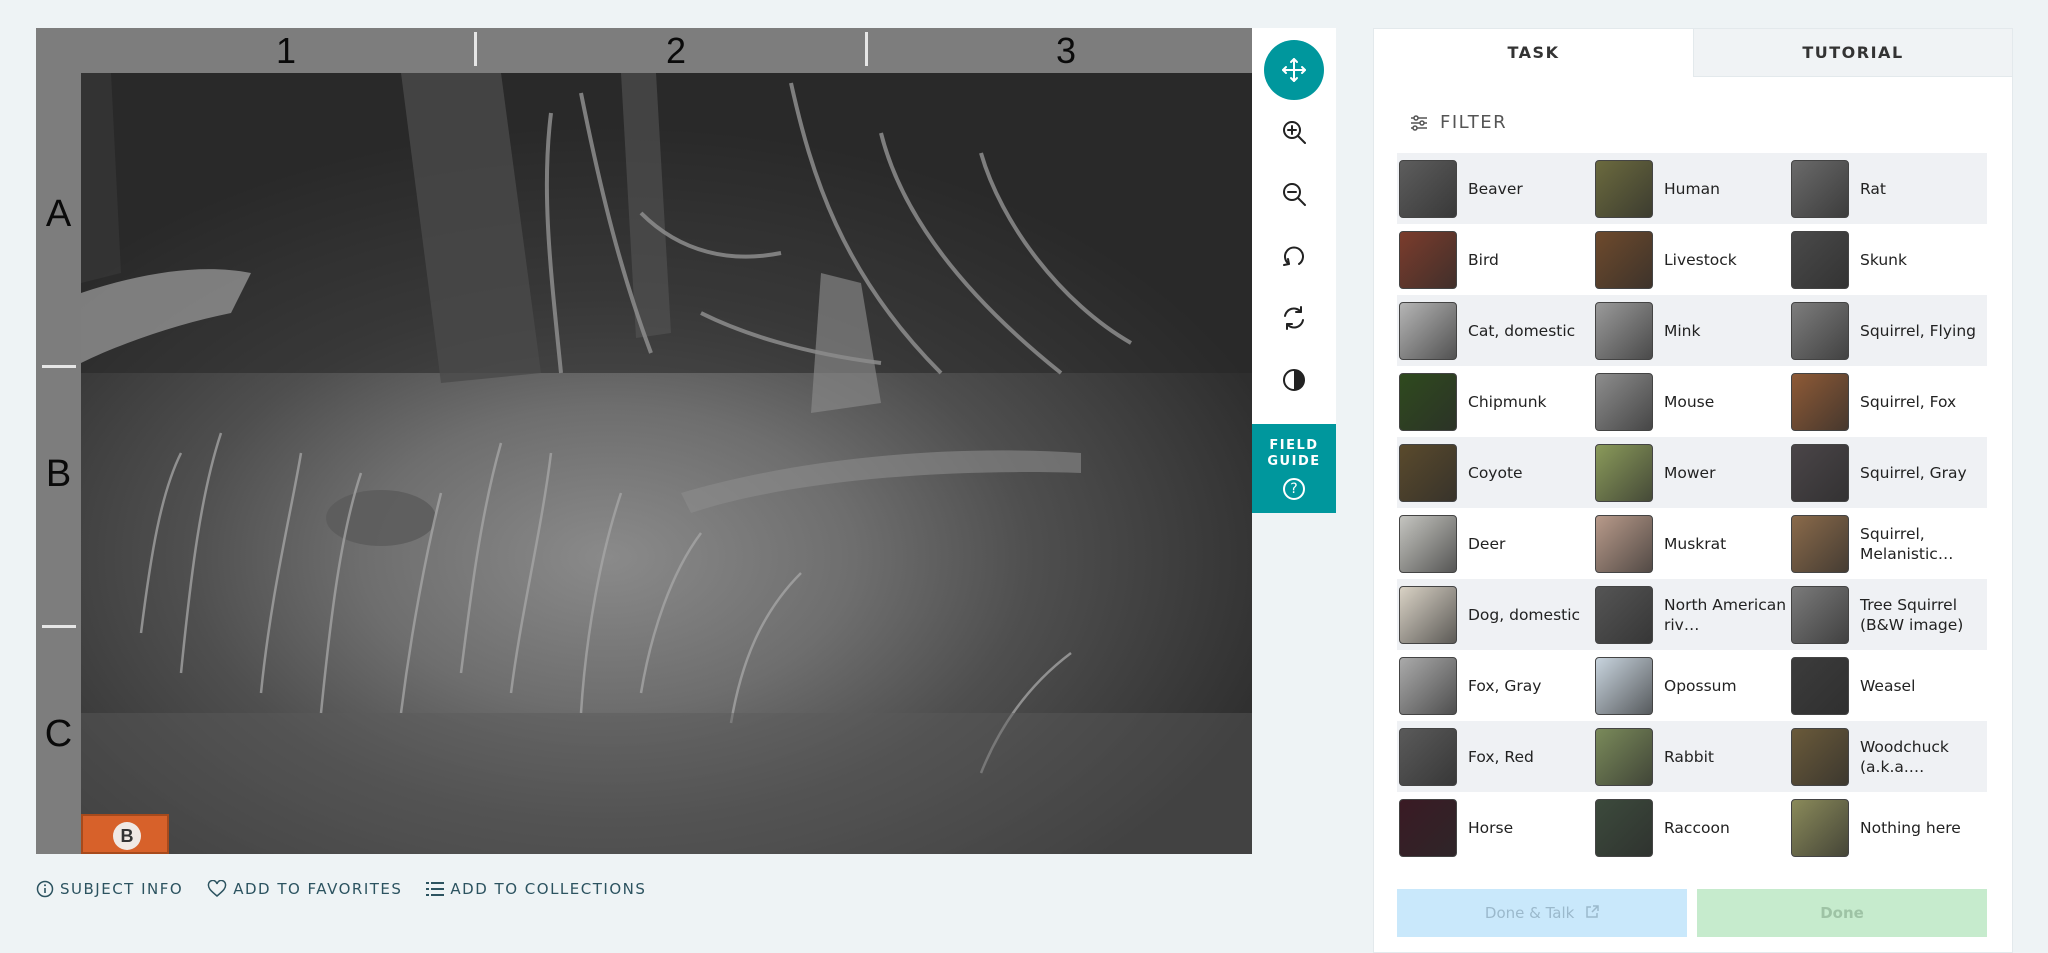  I want to click on filter-sliders-icon, so click(1419, 122).